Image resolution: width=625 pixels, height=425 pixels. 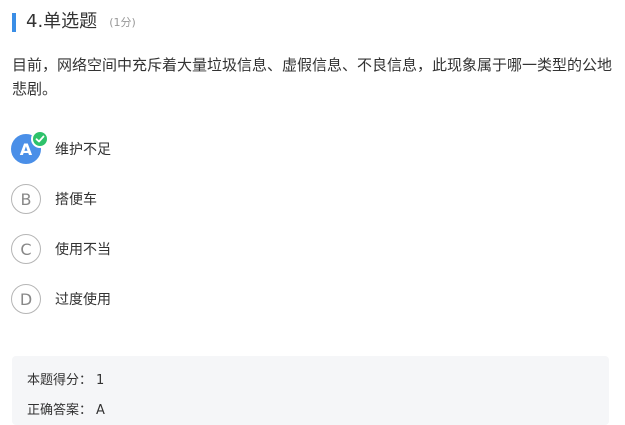 I want to click on option-b-letter: B, so click(x=26, y=199).